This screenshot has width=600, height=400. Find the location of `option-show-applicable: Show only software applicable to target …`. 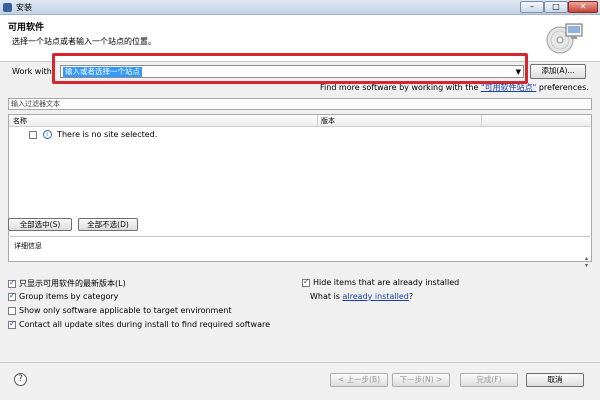

option-show-applicable: Show only software applicable to target … is located at coordinates (119, 310).